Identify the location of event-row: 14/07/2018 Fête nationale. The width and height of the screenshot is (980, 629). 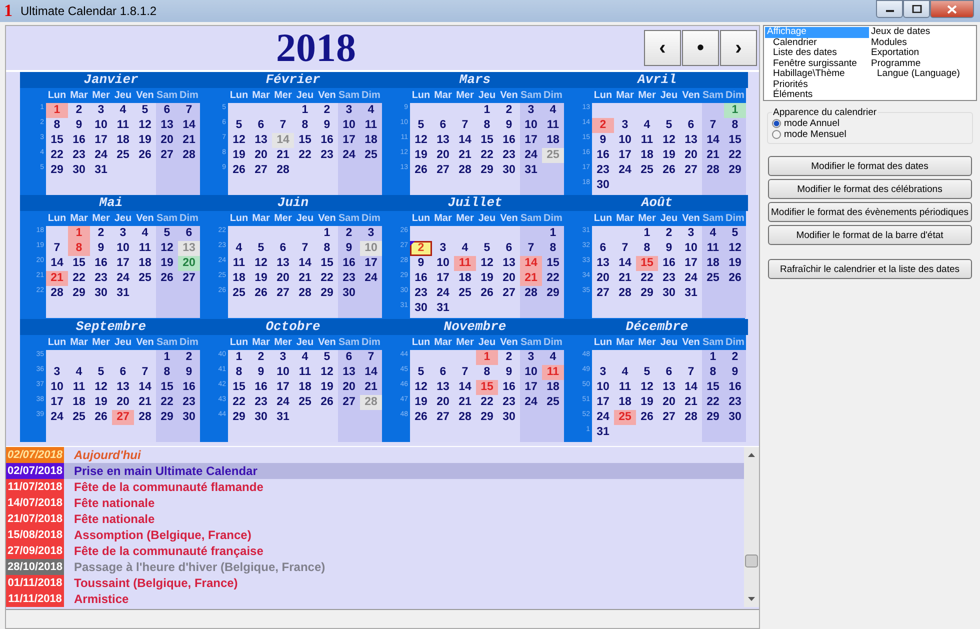
(375, 503).